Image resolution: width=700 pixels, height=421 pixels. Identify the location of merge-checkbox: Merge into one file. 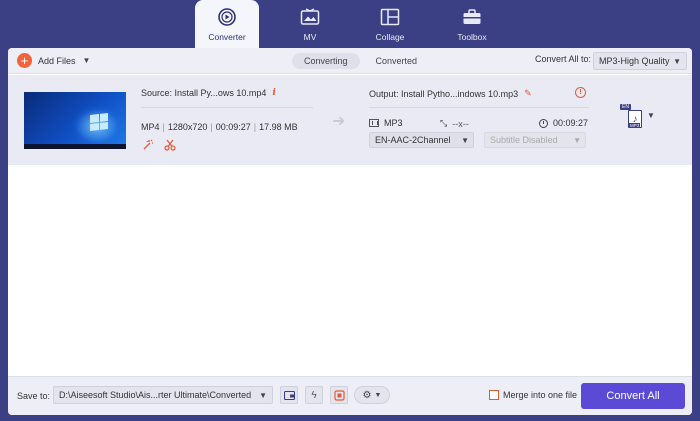
(533, 395).